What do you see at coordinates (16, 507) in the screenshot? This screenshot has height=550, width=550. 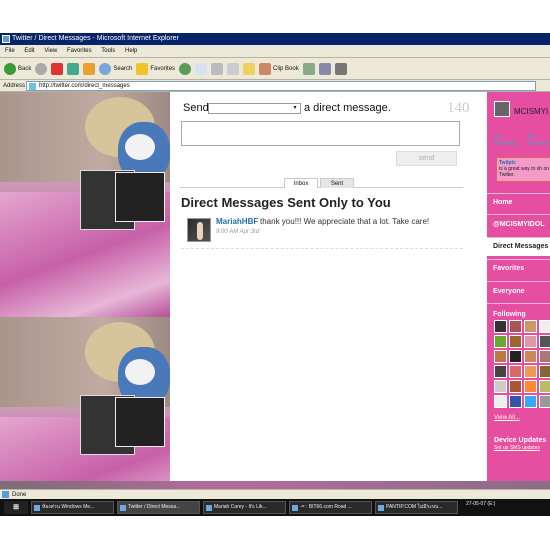 I see `start-button: ⊞` at bounding box center [16, 507].